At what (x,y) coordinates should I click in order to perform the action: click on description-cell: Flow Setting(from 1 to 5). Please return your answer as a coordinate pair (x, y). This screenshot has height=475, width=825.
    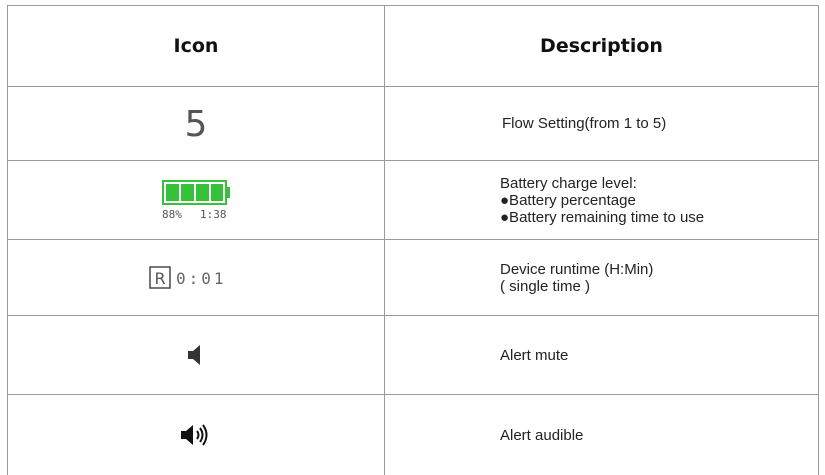
    Looking at the image, I should click on (602, 124).